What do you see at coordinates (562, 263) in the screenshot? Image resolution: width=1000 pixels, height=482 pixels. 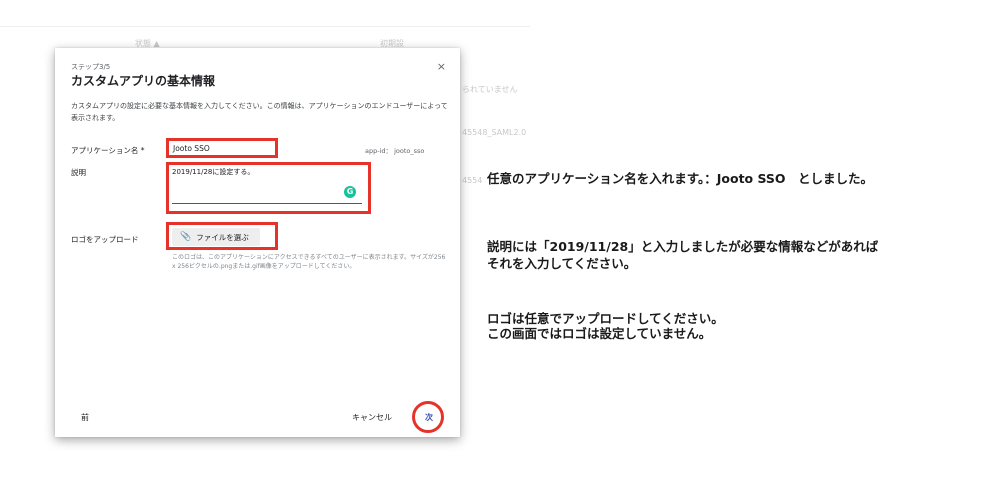 I see `annotation-description-2: それを入力してください。` at bounding box center [562, 263].